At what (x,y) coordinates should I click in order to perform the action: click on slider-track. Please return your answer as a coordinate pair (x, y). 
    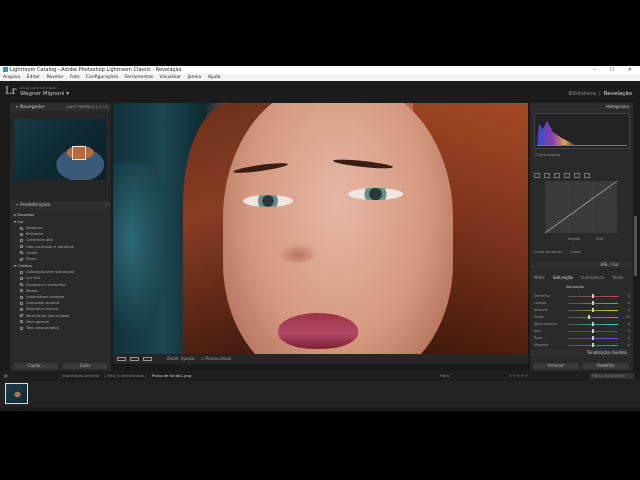
    Looking at the image, I should click on (593, 317).